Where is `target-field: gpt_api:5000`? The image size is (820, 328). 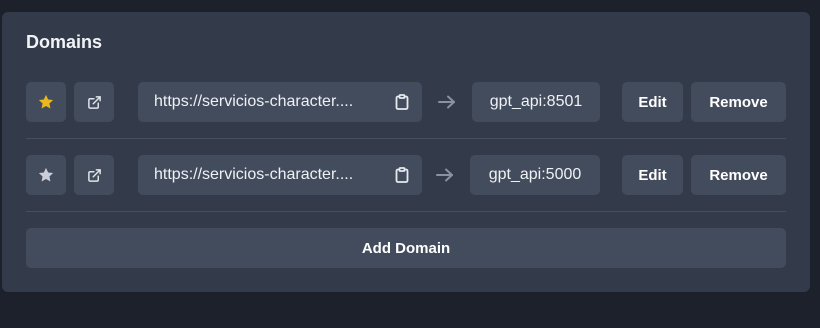
target-field: gpt_api:5000 is located at coordinates (535, 175).